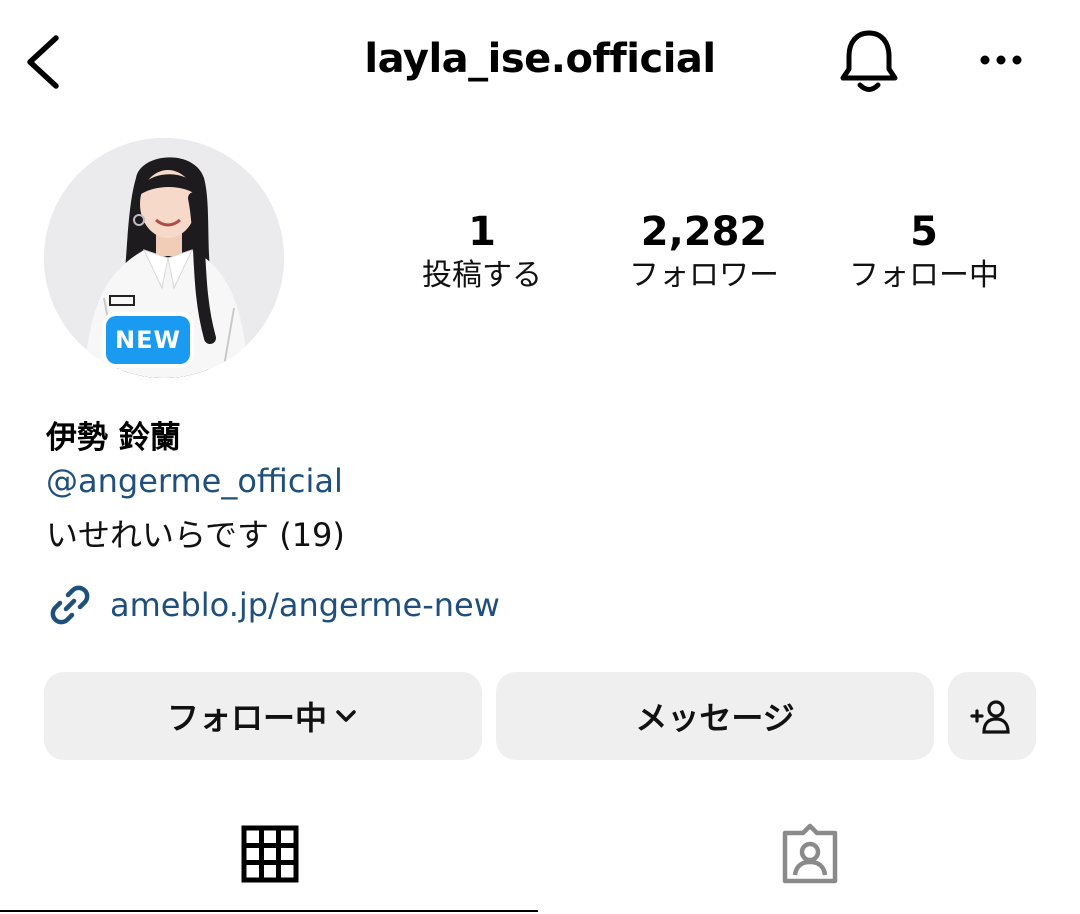 The height and width of the screenshot is (914, 1080). I want to click on message-button: メッセージ, so click(715, 716).